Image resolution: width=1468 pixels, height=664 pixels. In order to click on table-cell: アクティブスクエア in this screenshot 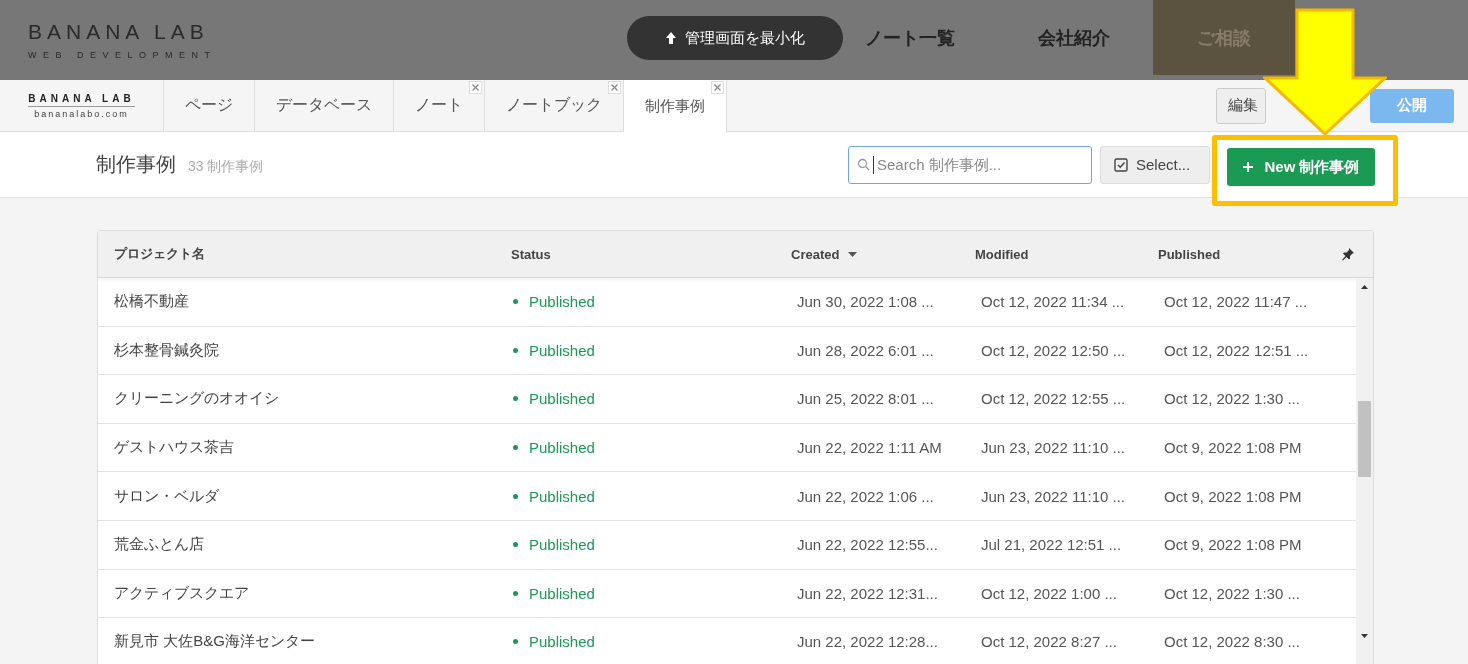, I will do `click(181, 593)`.